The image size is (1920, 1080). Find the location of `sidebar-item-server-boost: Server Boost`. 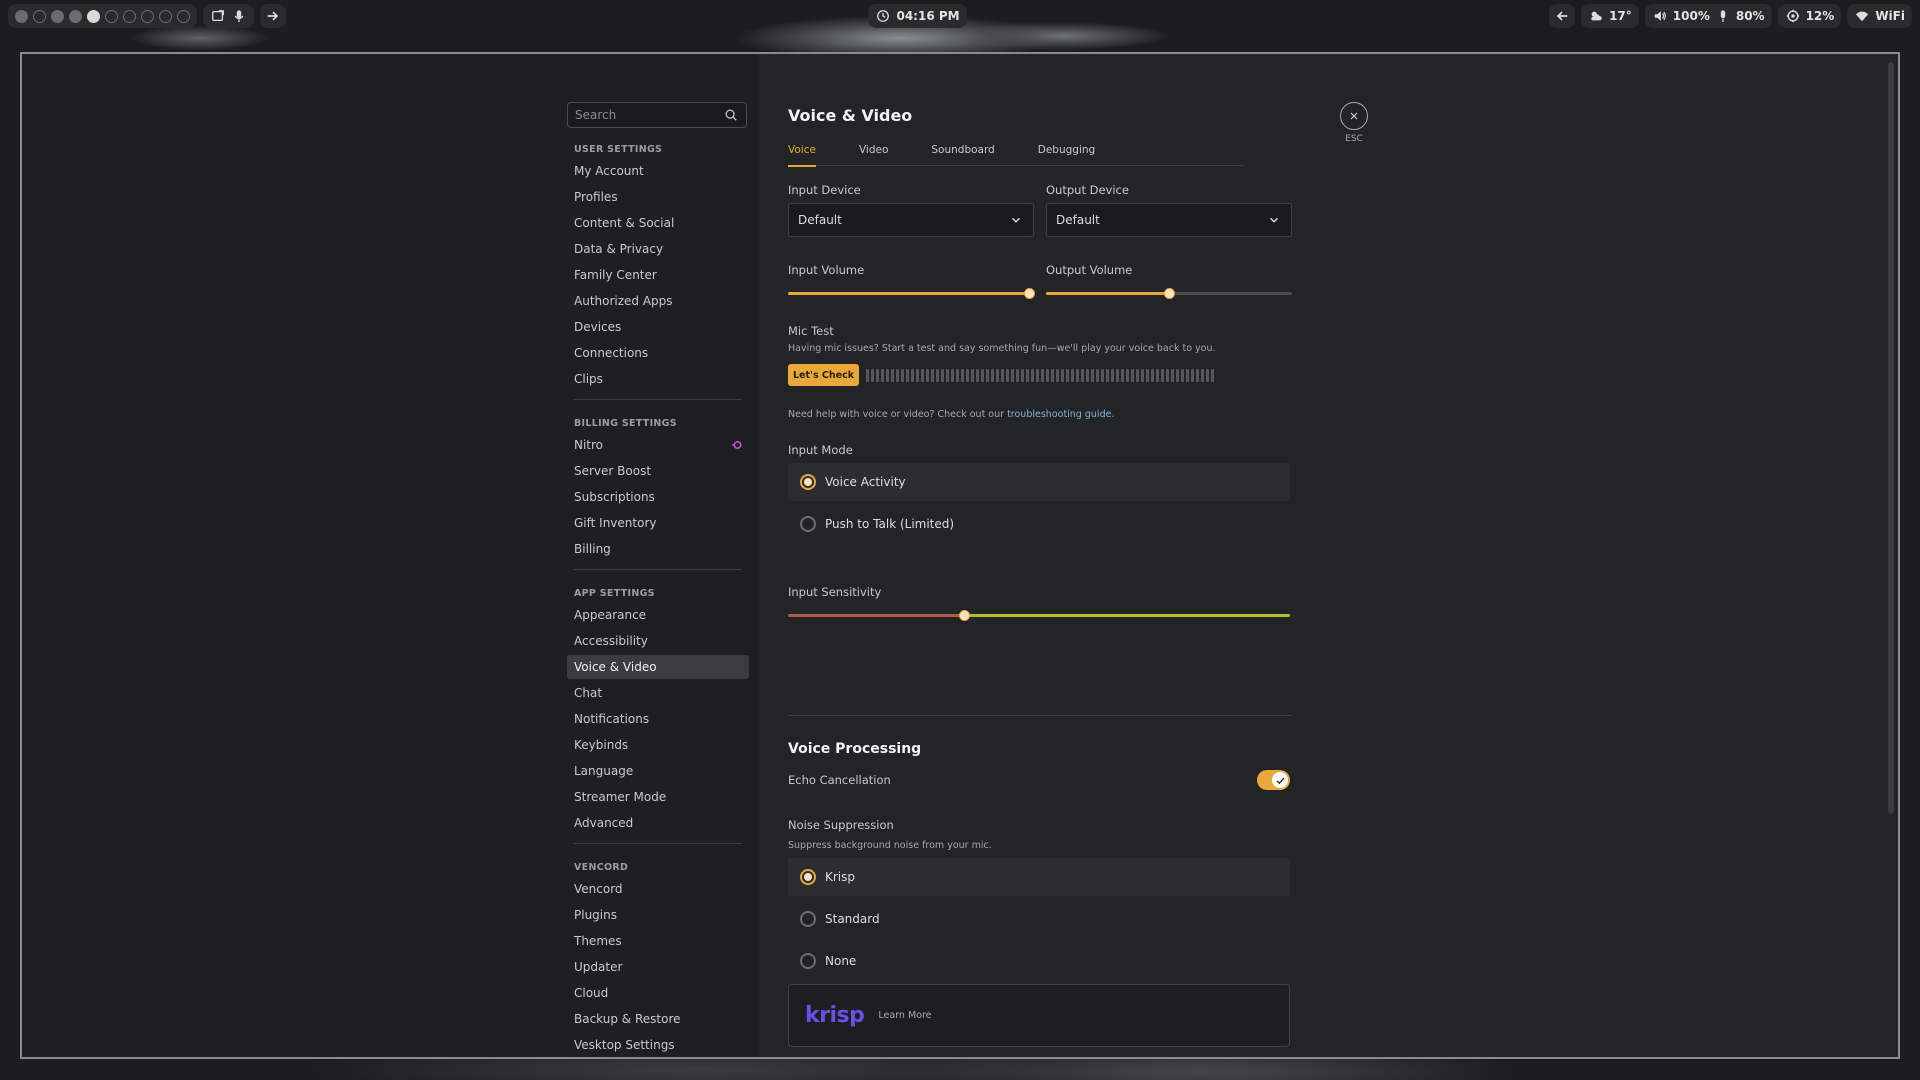

sidebar-item-server-boost: Server Boost is located at coordinates (658, 471).